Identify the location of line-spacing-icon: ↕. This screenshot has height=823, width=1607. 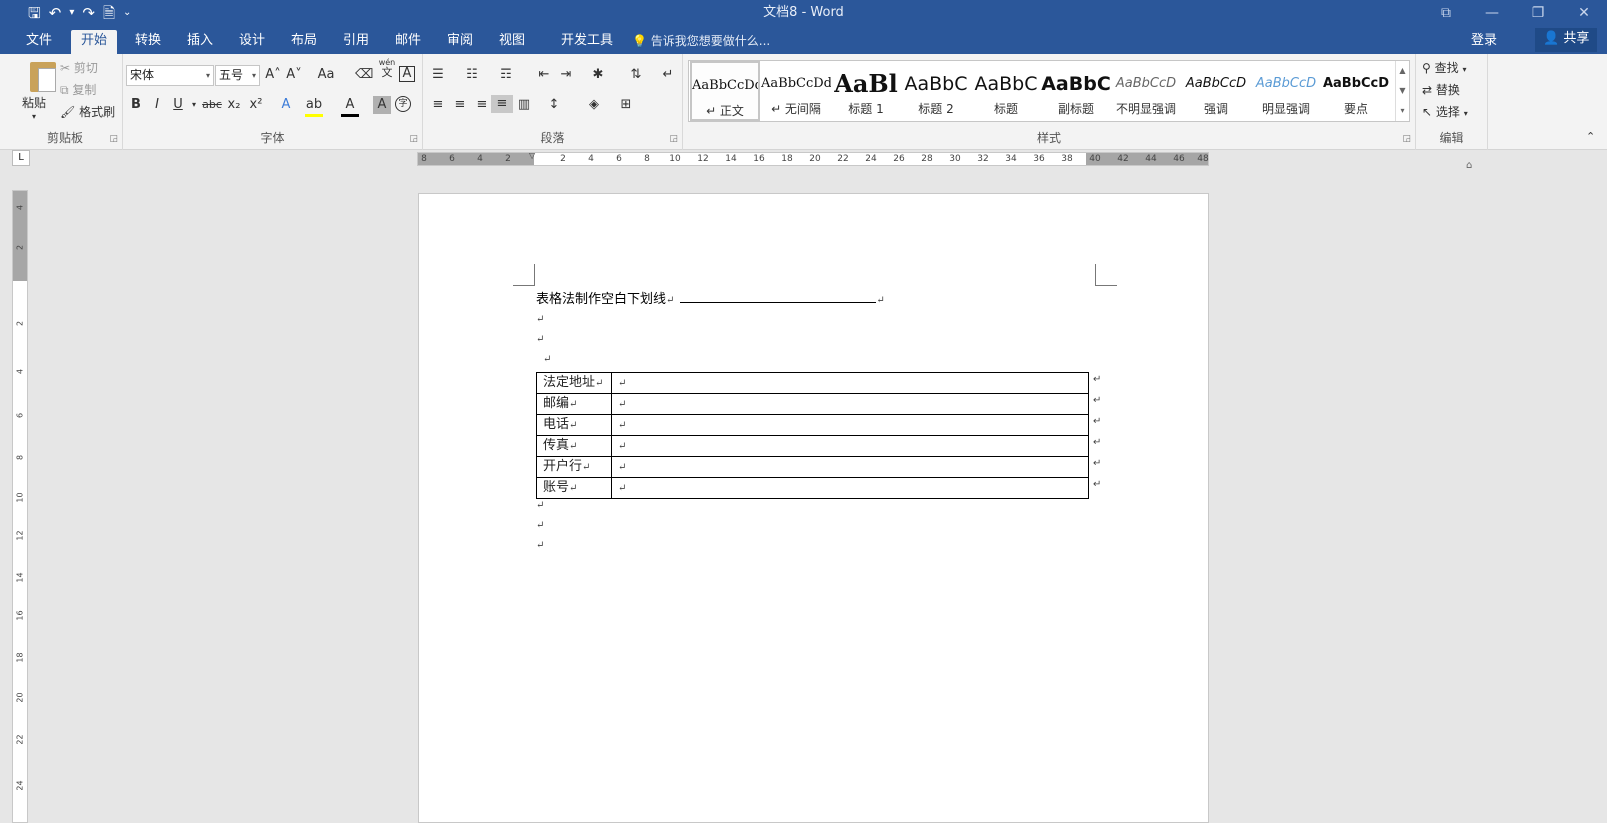
(554, 105).